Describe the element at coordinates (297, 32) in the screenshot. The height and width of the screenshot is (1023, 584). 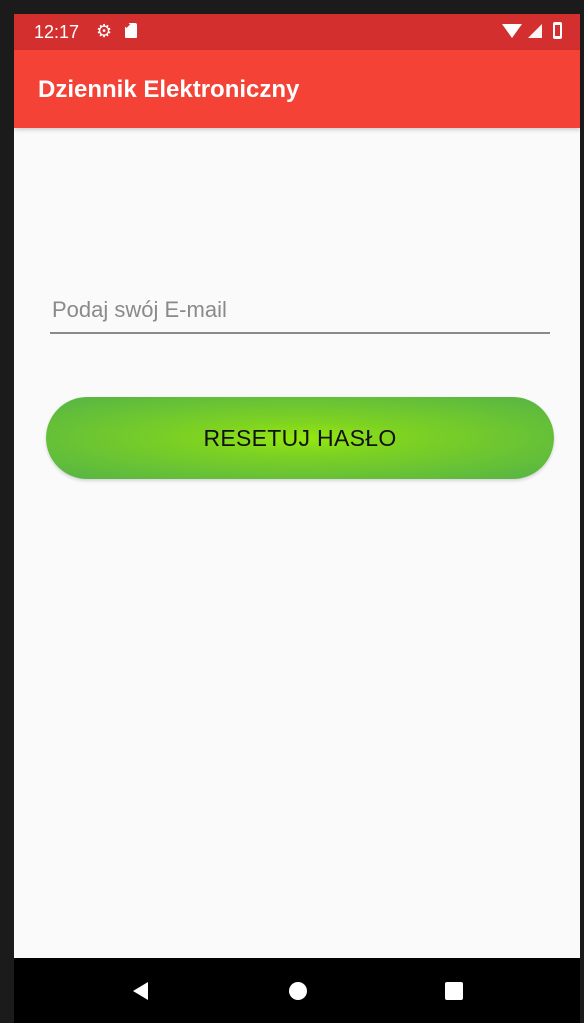
I see `status-bar: 12:17 ⚙` at that location.